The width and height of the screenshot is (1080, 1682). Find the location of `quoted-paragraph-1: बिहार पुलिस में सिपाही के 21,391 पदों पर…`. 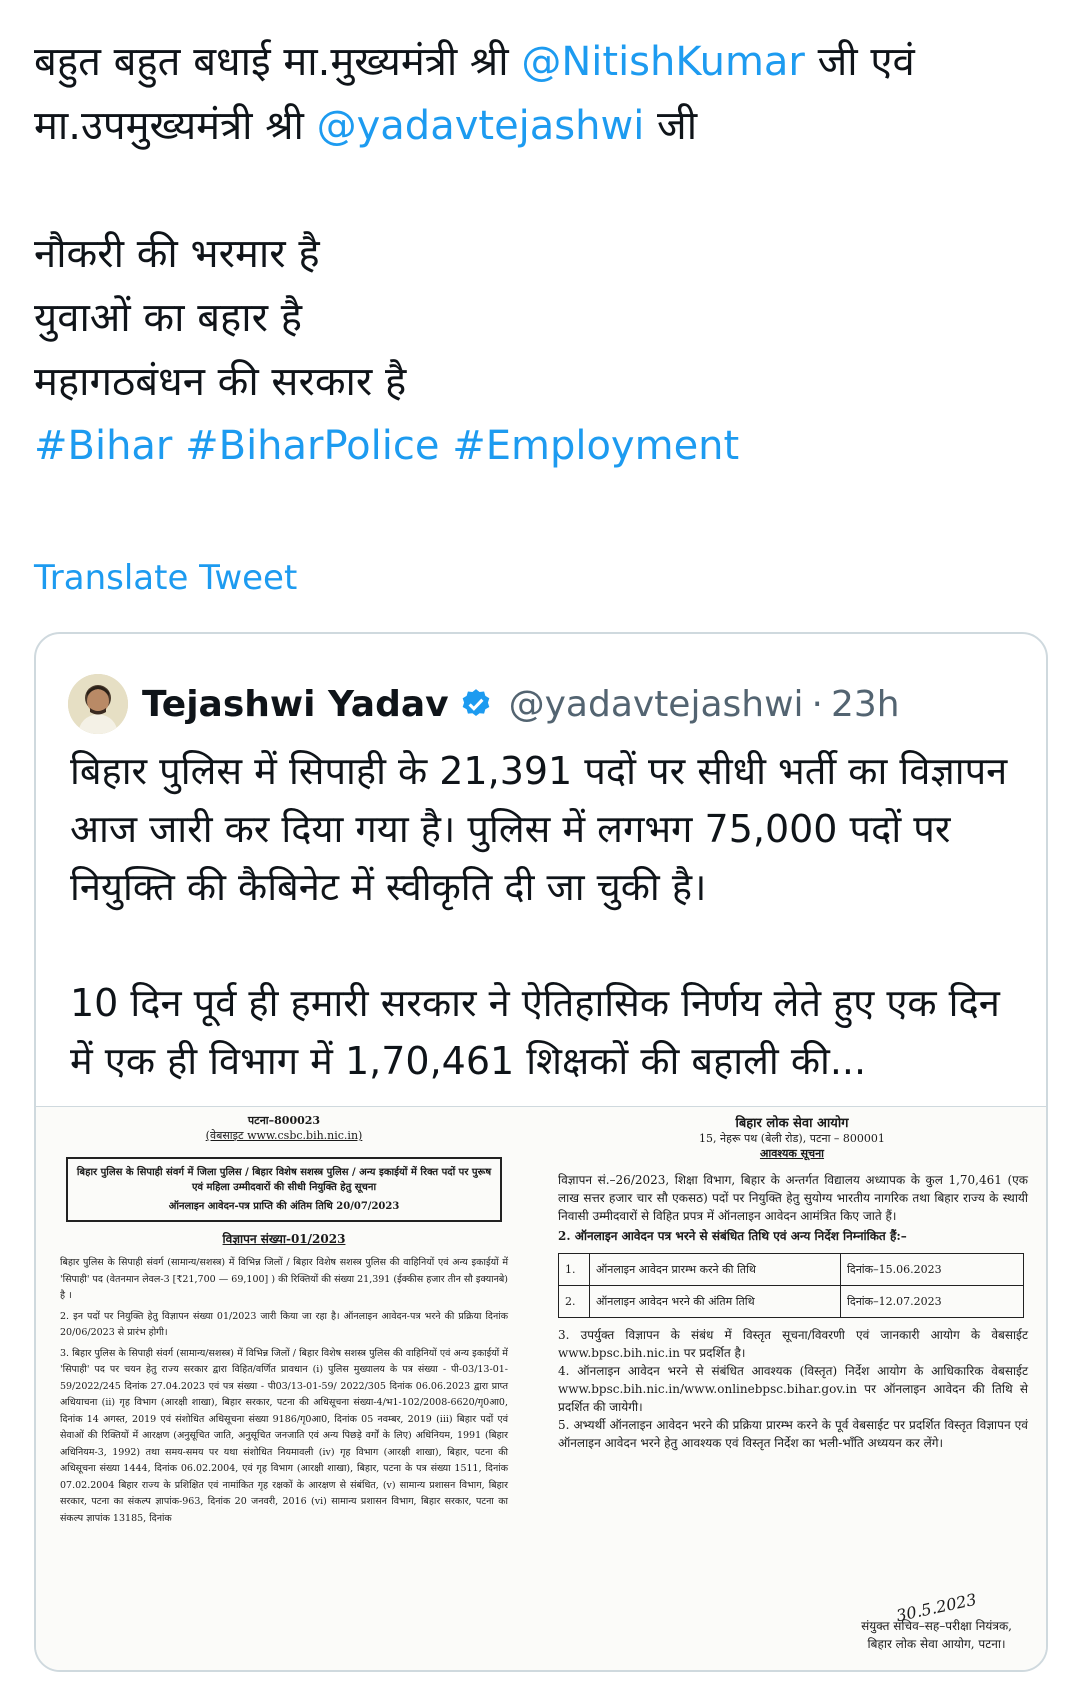

quoted-paragraph-1: बिहार पुलिस में सिपाही के 21,391 पदों पर… is located at coordinates (539, 829).